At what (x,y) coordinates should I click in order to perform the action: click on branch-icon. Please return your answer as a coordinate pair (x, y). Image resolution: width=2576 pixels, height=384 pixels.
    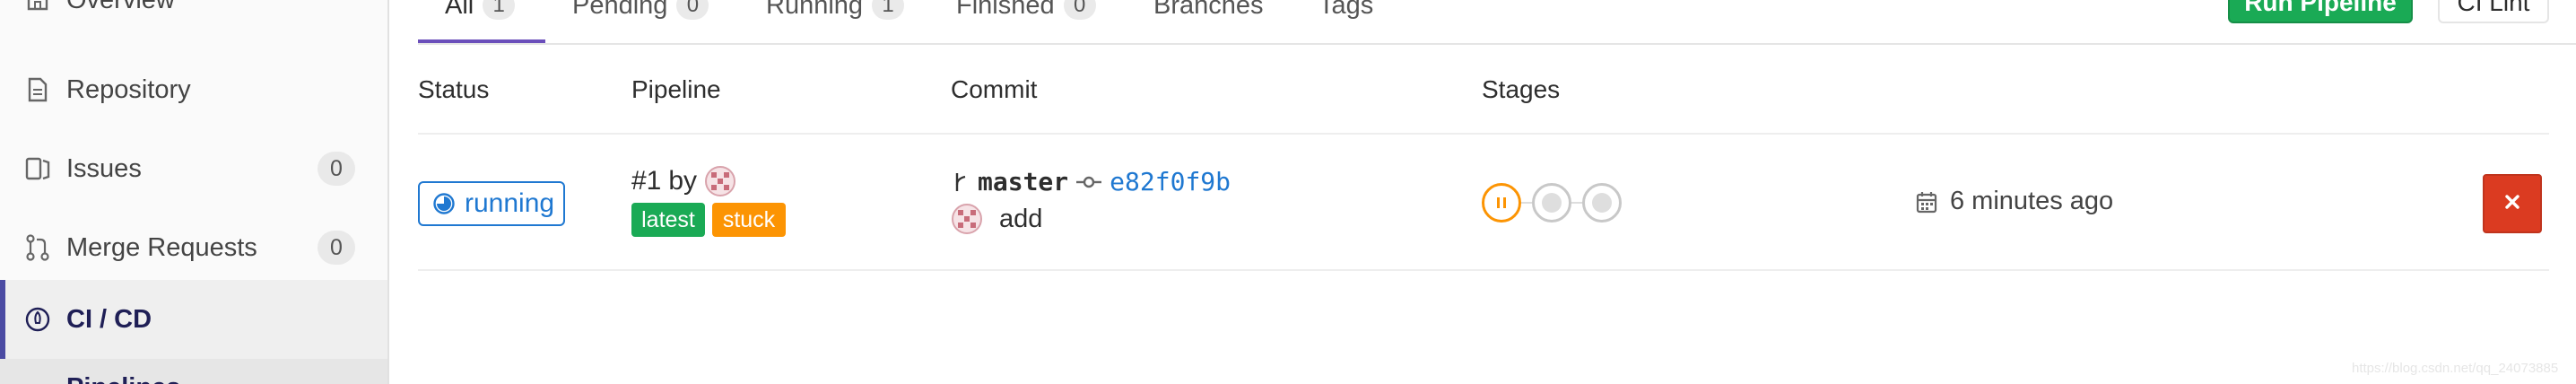
    Looking at the image, I should click on (960, 182).